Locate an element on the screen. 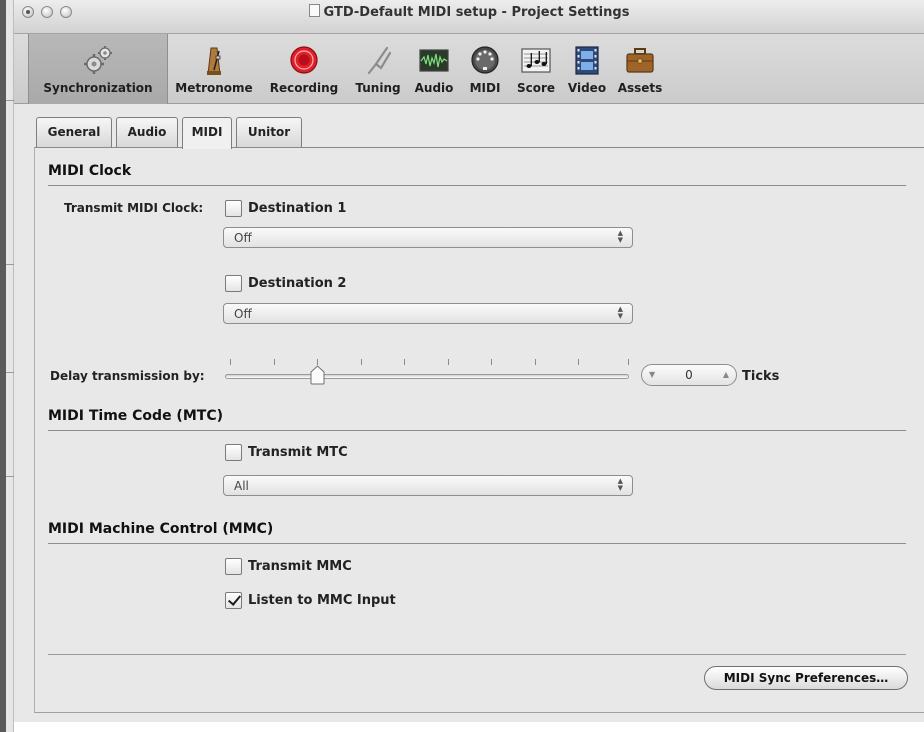  footer-divider is located at coordinates (477, 654).